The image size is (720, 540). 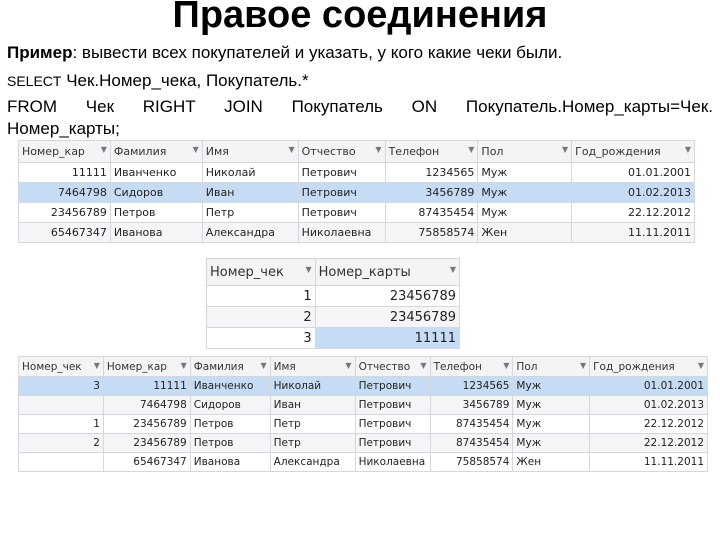 I want to click on column-header: Номер_кар ▼, so click(x=64, y=151).